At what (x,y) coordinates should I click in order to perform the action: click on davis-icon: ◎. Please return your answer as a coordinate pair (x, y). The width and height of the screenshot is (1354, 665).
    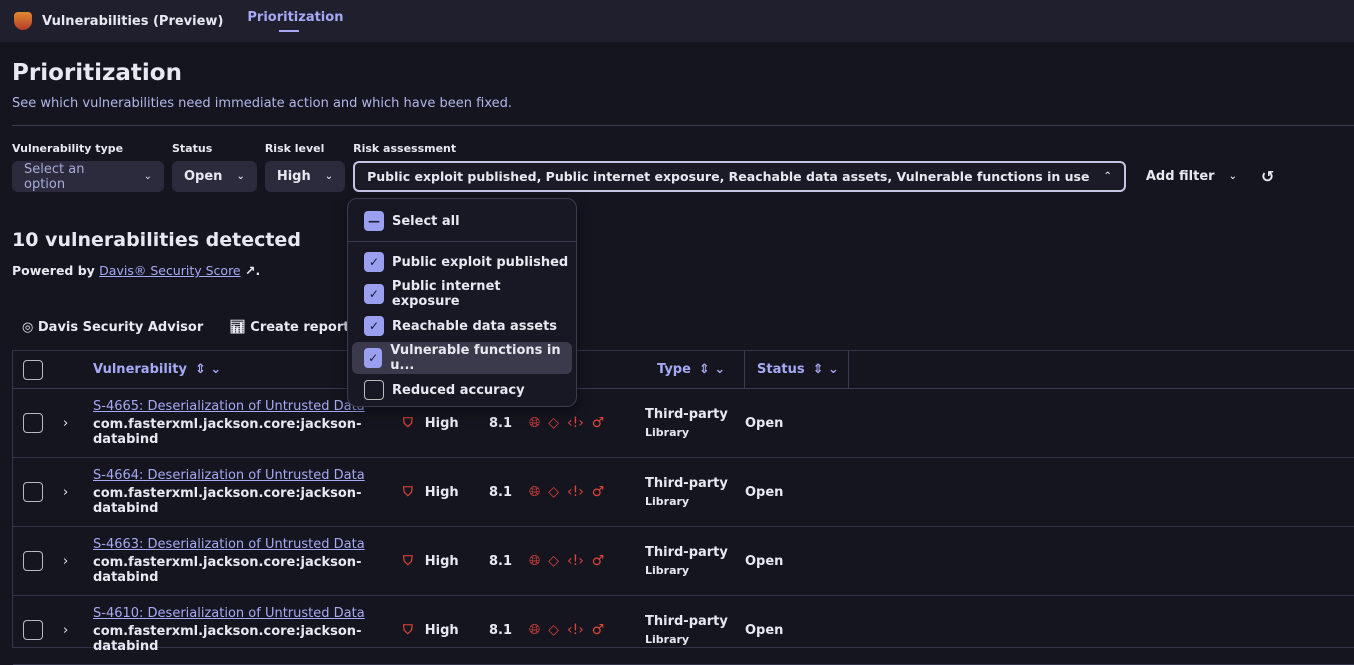
    Looking at the image, I should click on (28, 327).